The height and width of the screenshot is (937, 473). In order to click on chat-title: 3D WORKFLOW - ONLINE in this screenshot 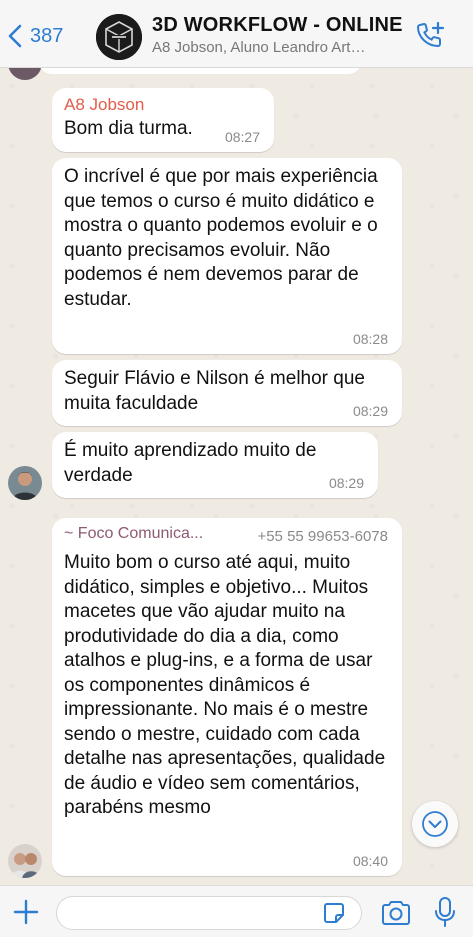, I will do `click(277, 25)`.